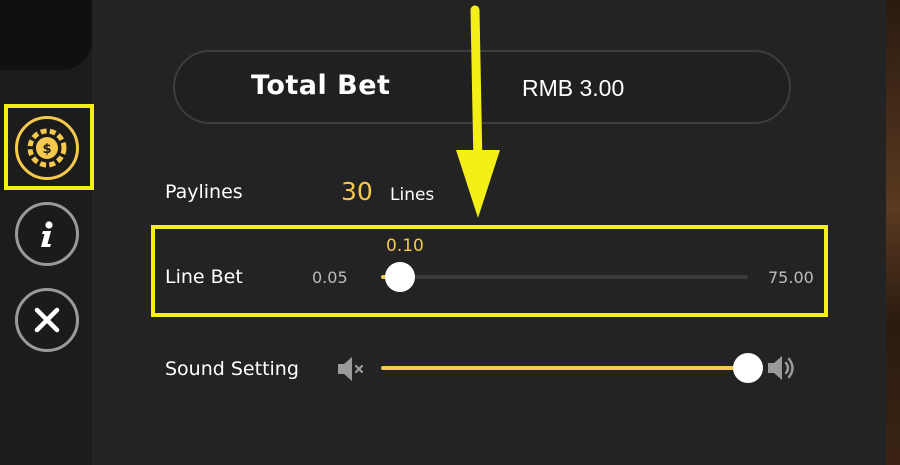 Image resolution: width=900 pixels, height=465 pixels. Describe the element at coordinates (321, 85) in the screenshot. I see `total-bet-label: Total Bet` at that location.